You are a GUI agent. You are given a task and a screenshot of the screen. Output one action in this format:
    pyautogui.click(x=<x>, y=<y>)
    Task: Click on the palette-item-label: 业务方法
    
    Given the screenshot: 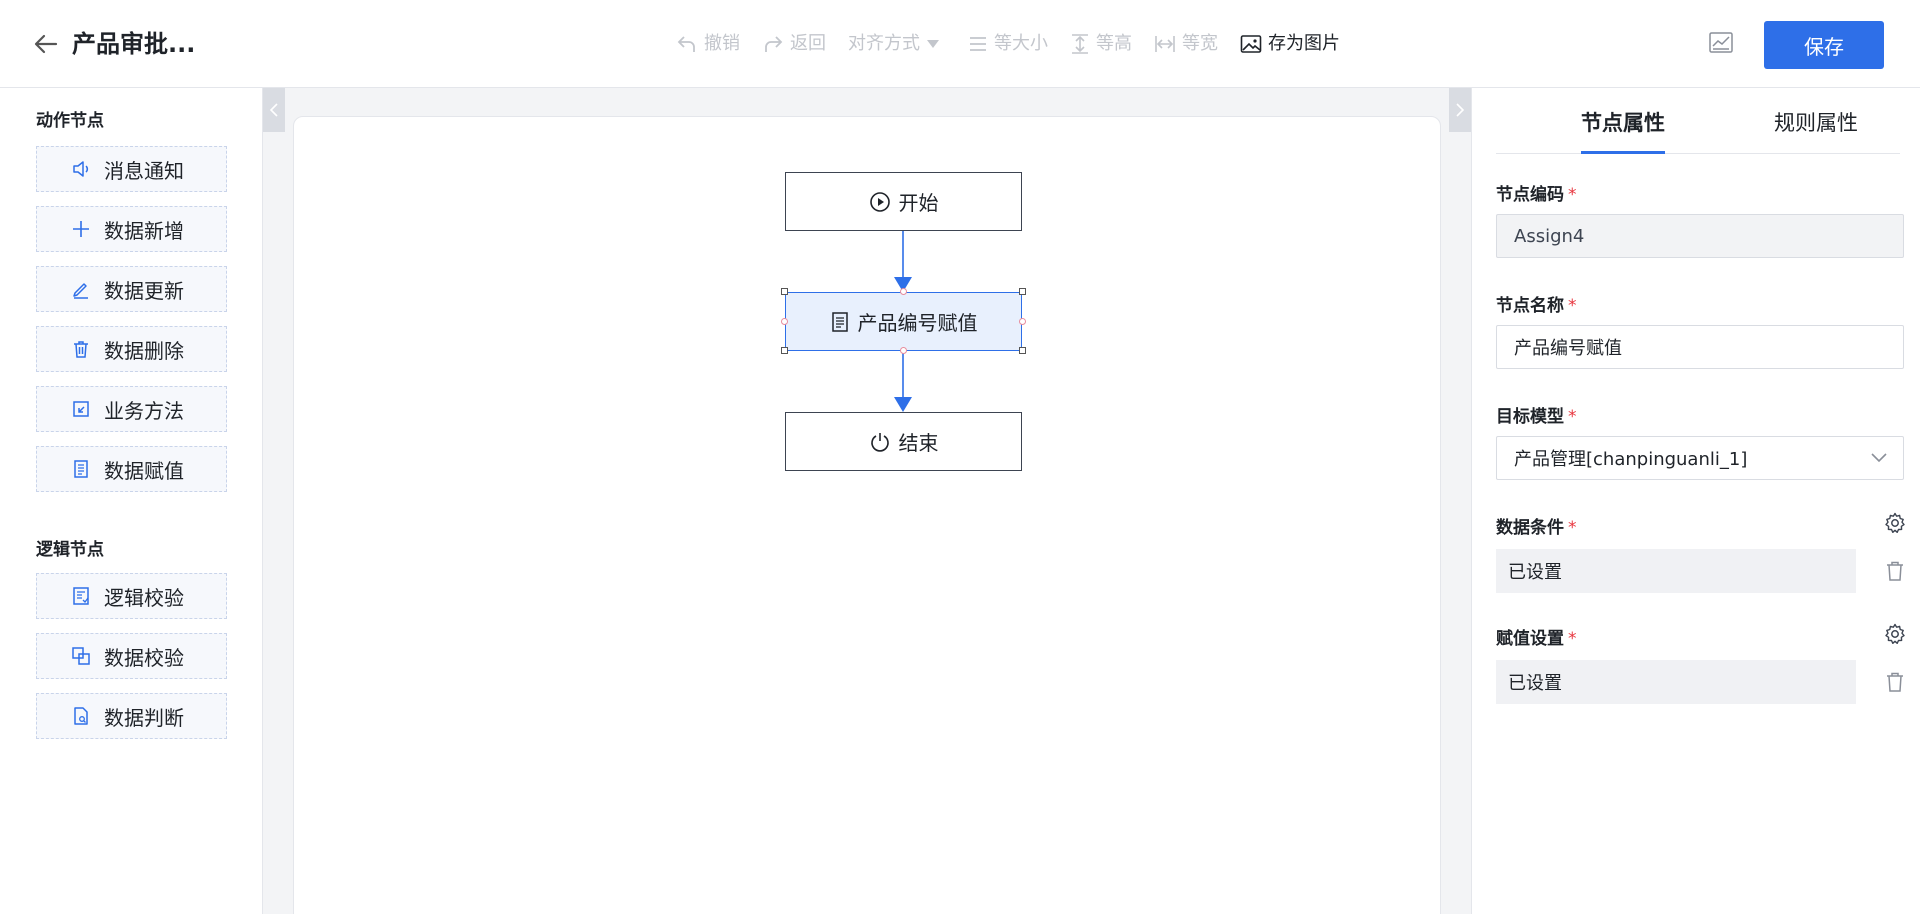 What is the action you would take?
    pyautogui.click(x=144, y=410)
    